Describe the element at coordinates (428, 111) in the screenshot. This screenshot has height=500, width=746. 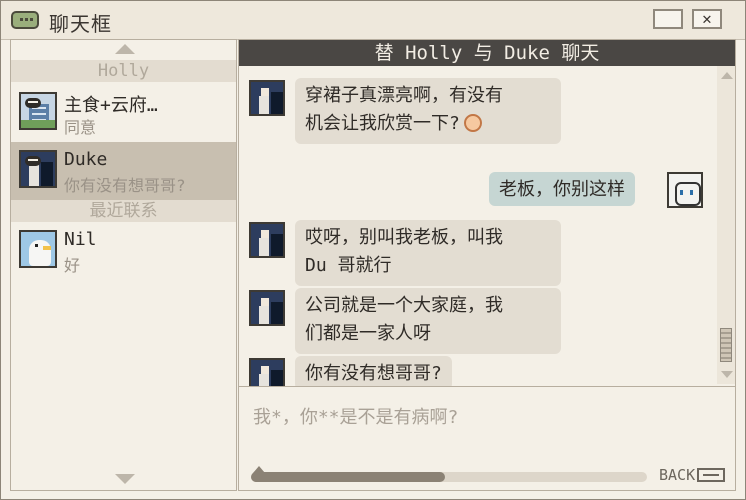
I see `message-bubble: 穿裙子真漂亮啊，有没有 机会让我欣赏一下?` at that location.